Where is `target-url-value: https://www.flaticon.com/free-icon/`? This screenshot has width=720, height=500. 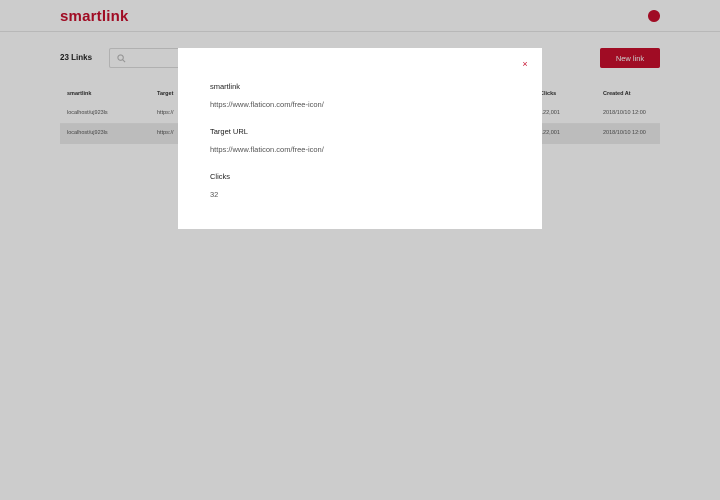
target-url-value: https://www.flaticon.com/free-icon/ is located at coordinates (267, 149).